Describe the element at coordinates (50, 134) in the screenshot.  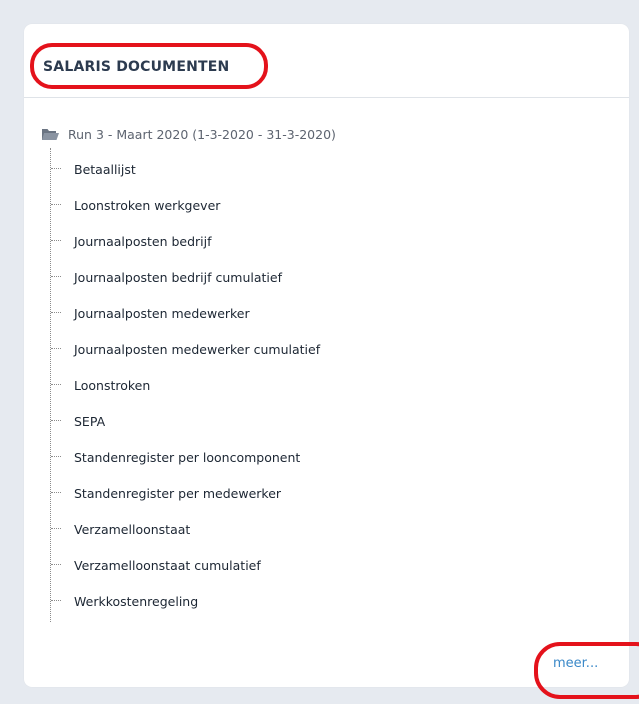
I see `folder-open-icon` at that location.